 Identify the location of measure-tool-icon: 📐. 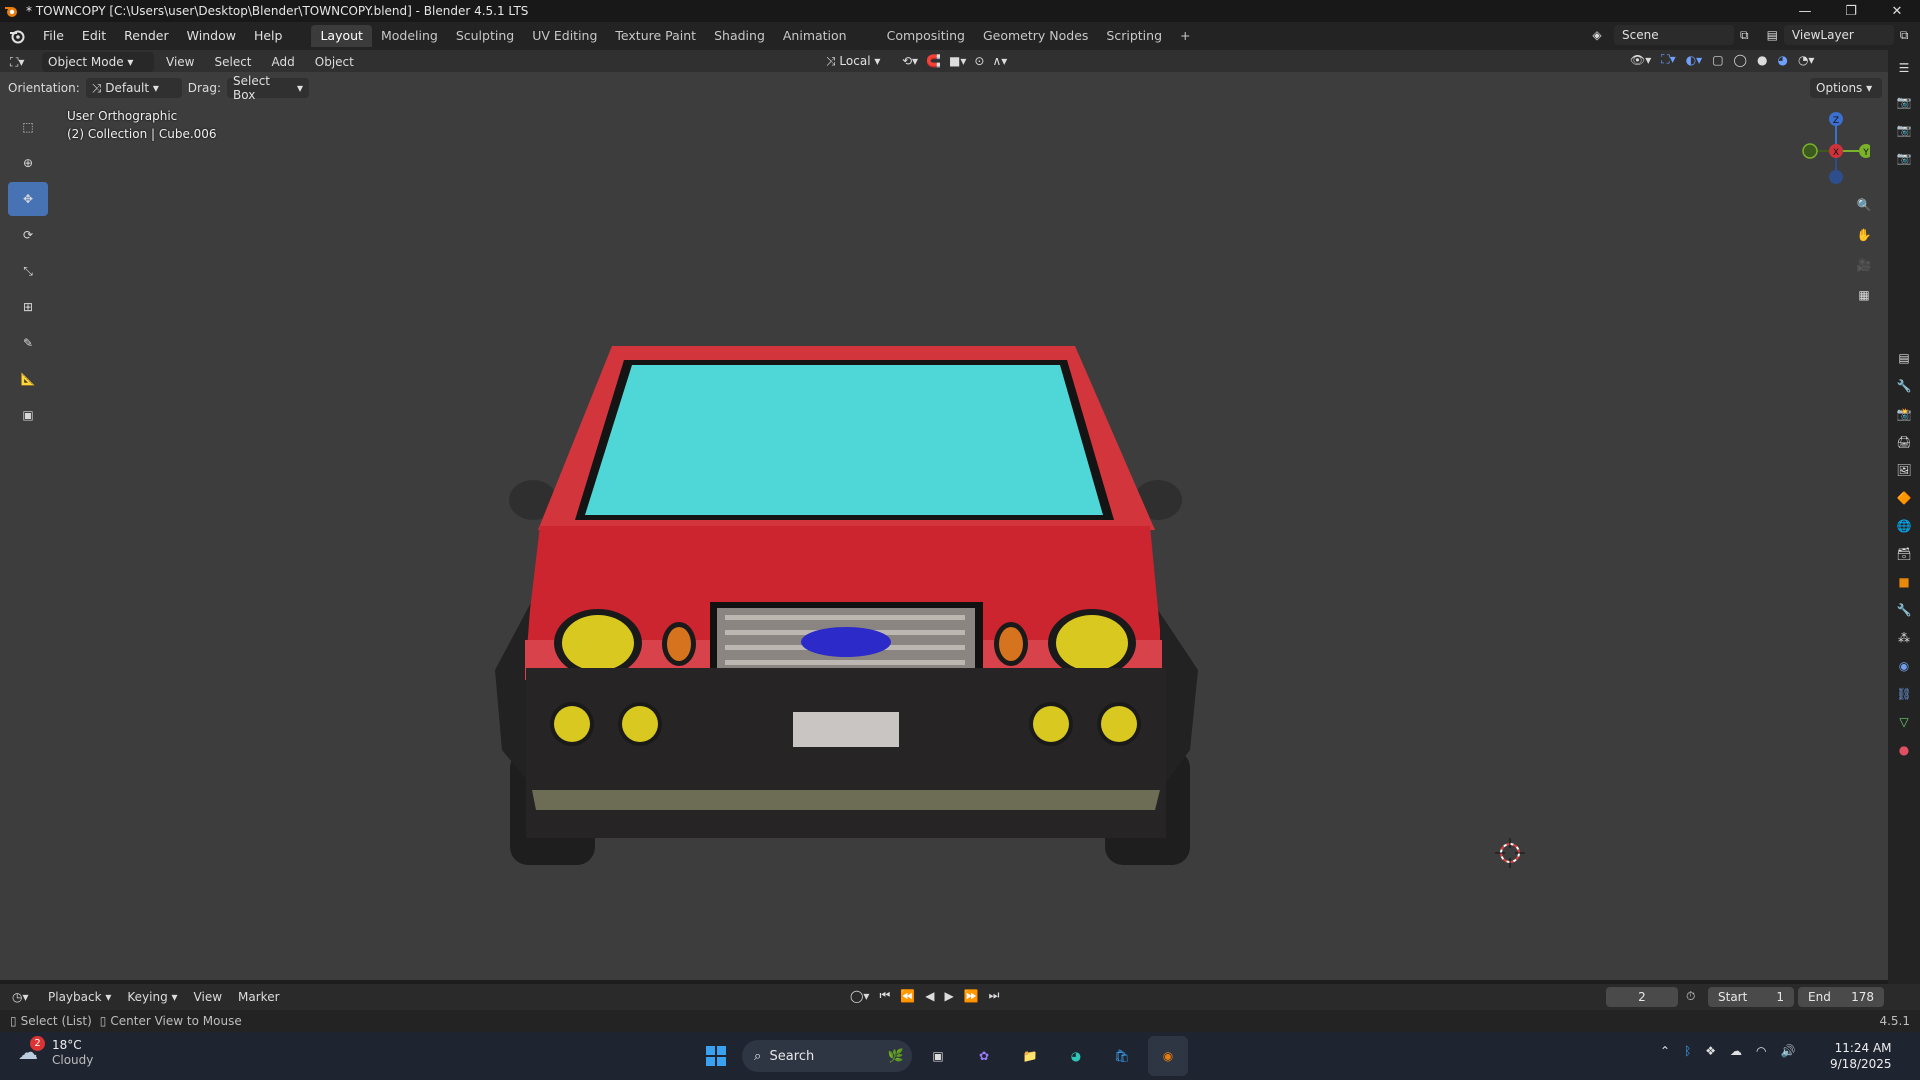
(28, 379).